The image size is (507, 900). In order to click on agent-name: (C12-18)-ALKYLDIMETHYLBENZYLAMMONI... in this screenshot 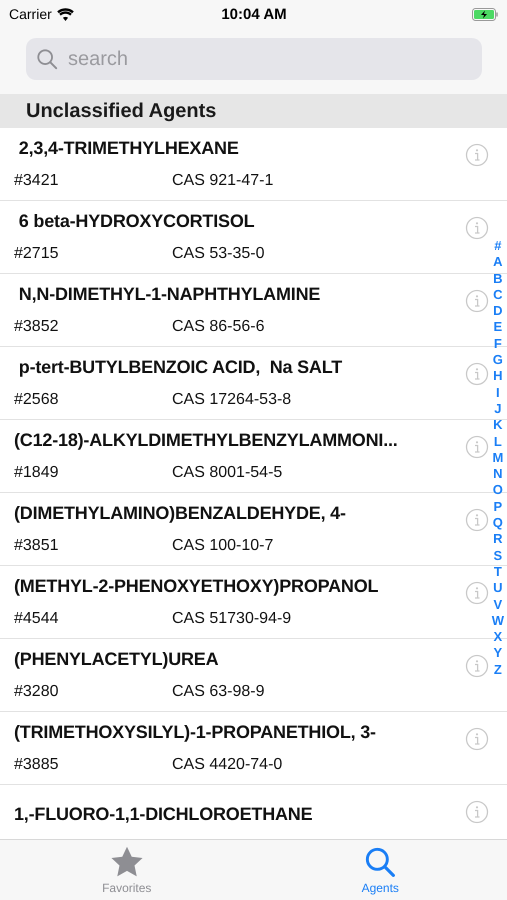, I will do `click(206, 440)`.